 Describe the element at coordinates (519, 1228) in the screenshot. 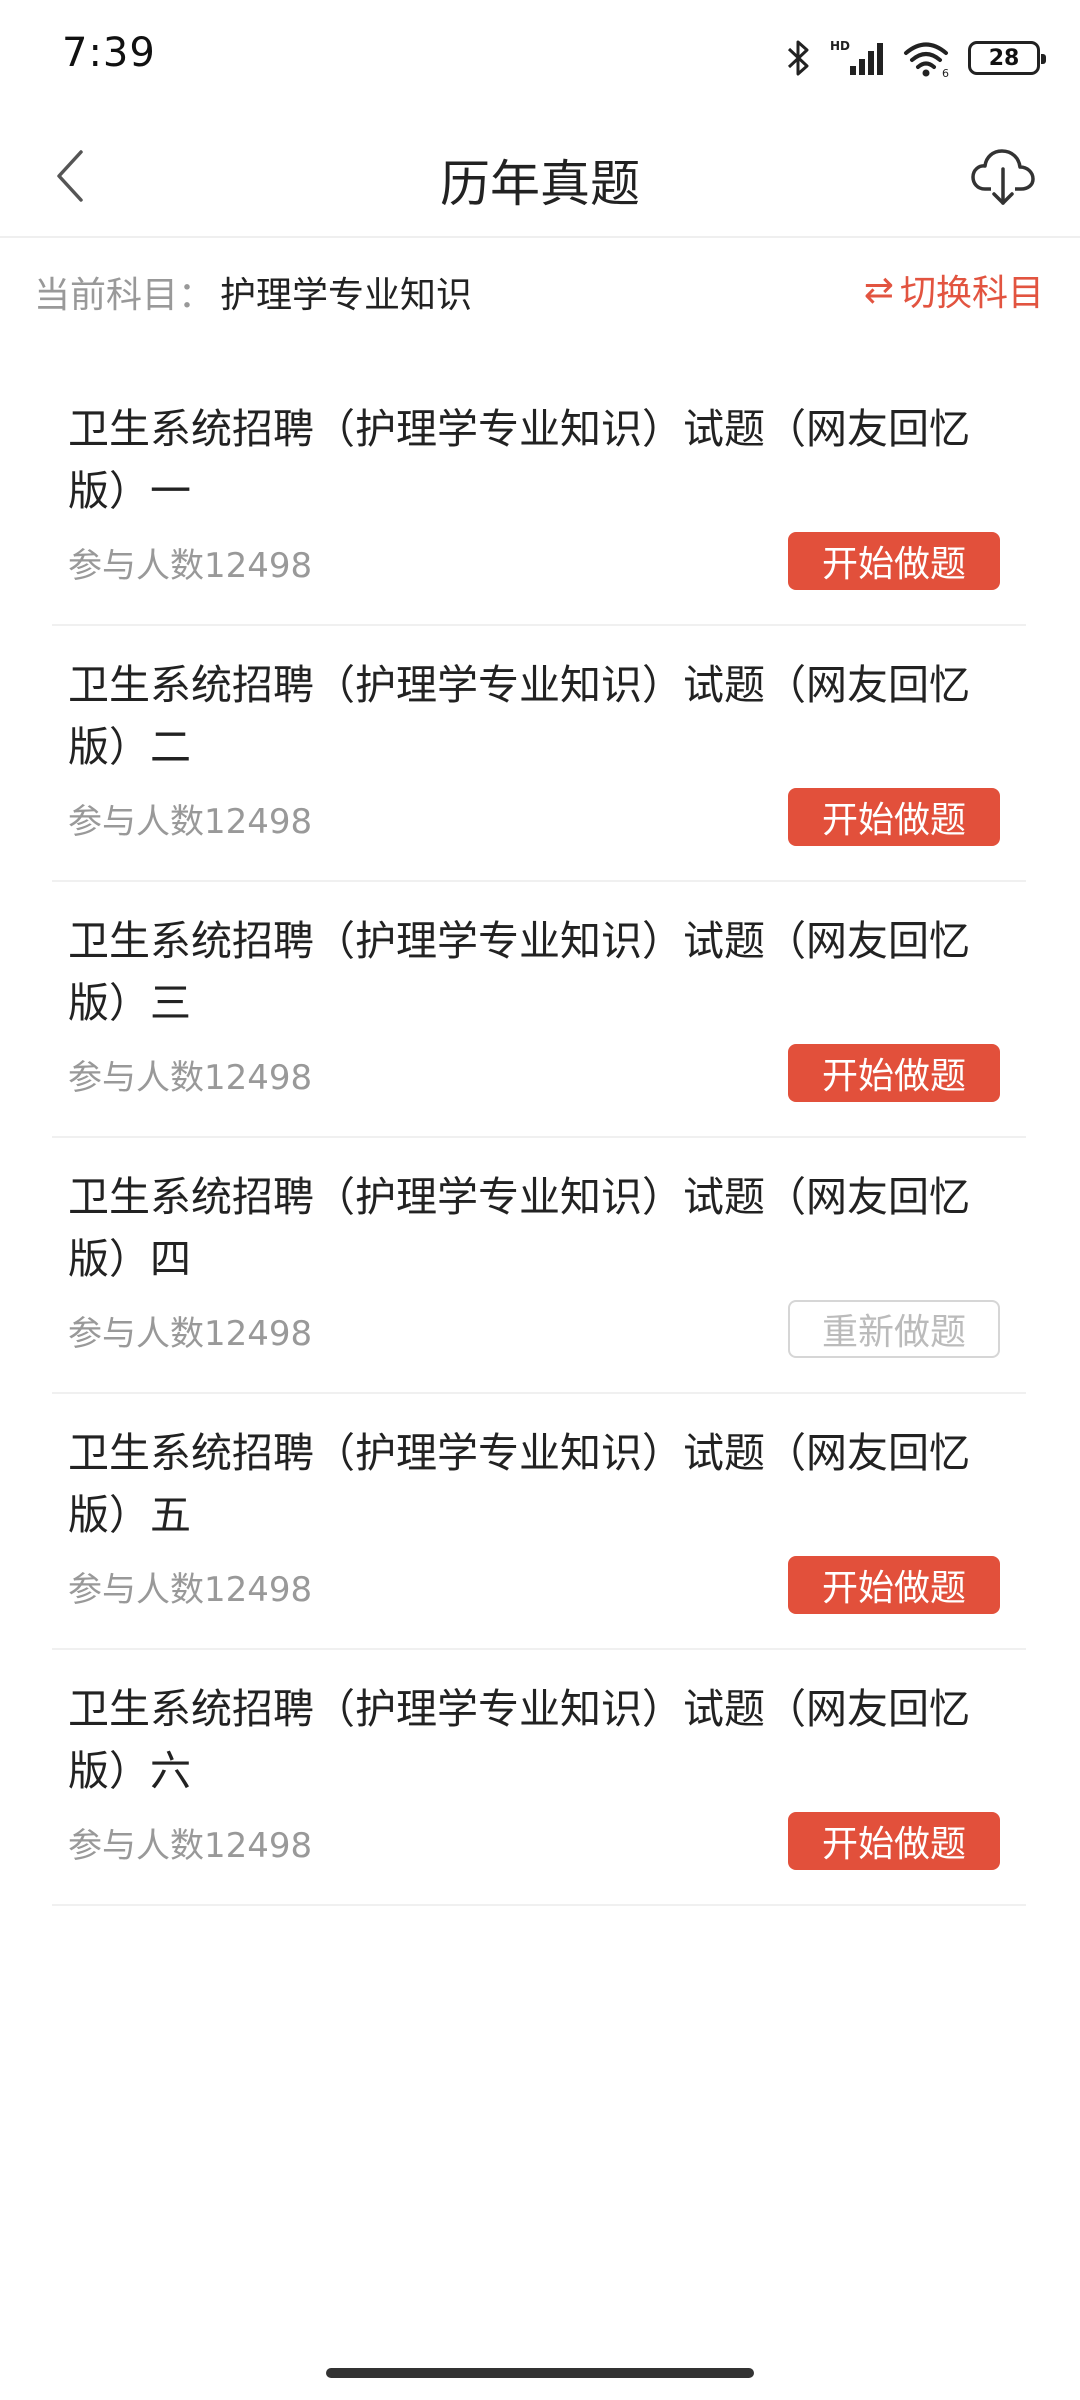

I see `exam-title: 卫生系统招聘（护理学专业知识）试题（网友回忆版）四` at that location.